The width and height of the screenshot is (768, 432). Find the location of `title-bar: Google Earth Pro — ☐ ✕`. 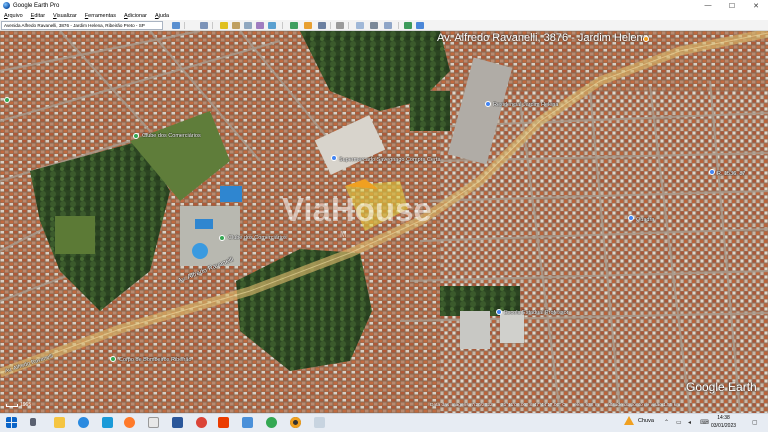

title-bar: Google Earth Pro — ☐ ✕ is located at coordinates (384, 5).